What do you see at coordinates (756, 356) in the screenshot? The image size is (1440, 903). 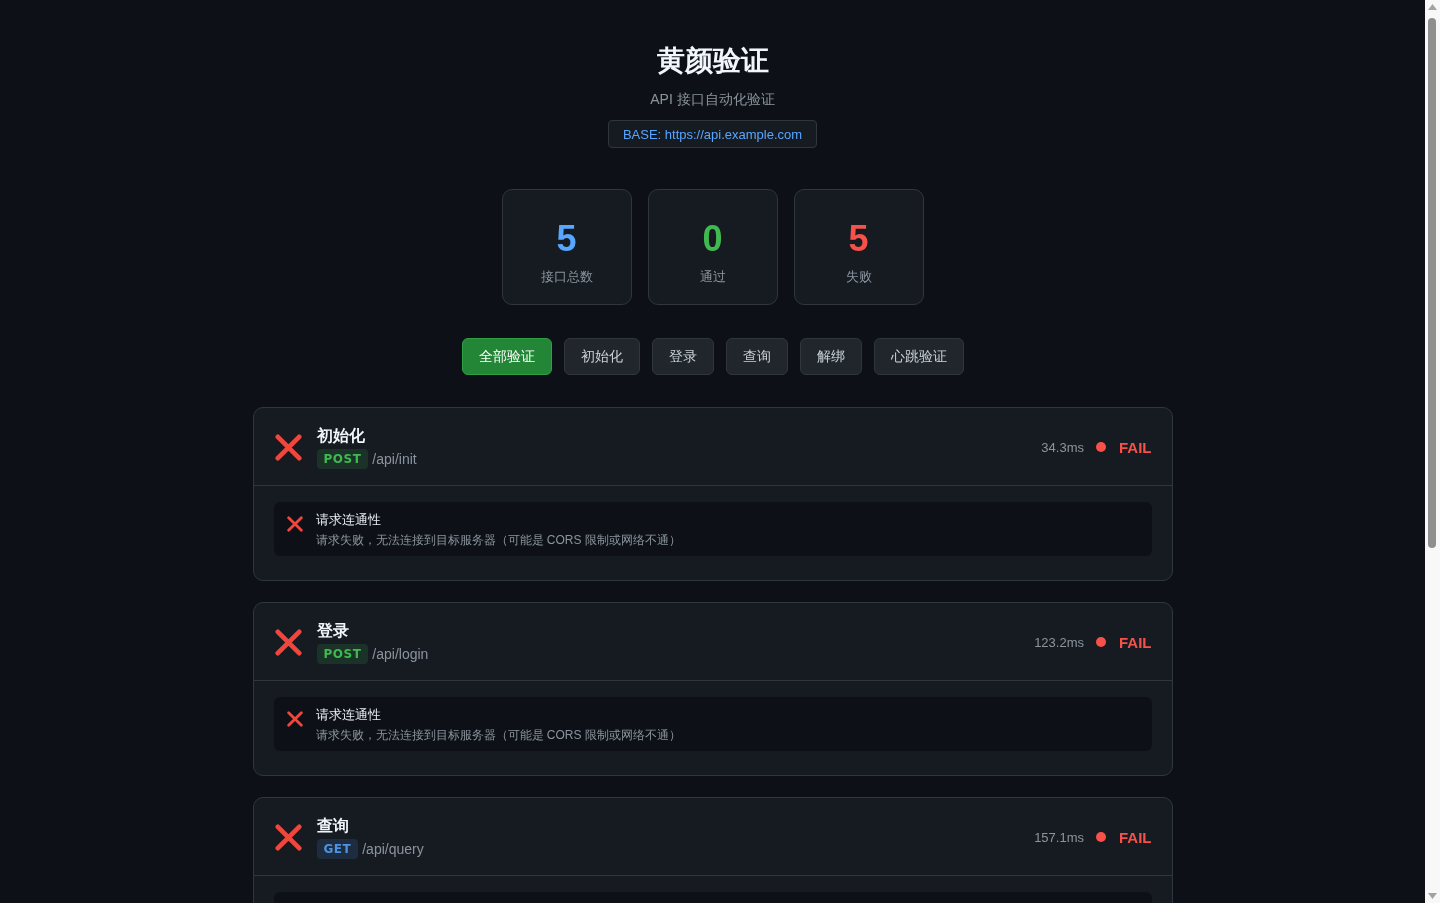 I see `filter-tab: 查询` at bounding box center [756, 356].